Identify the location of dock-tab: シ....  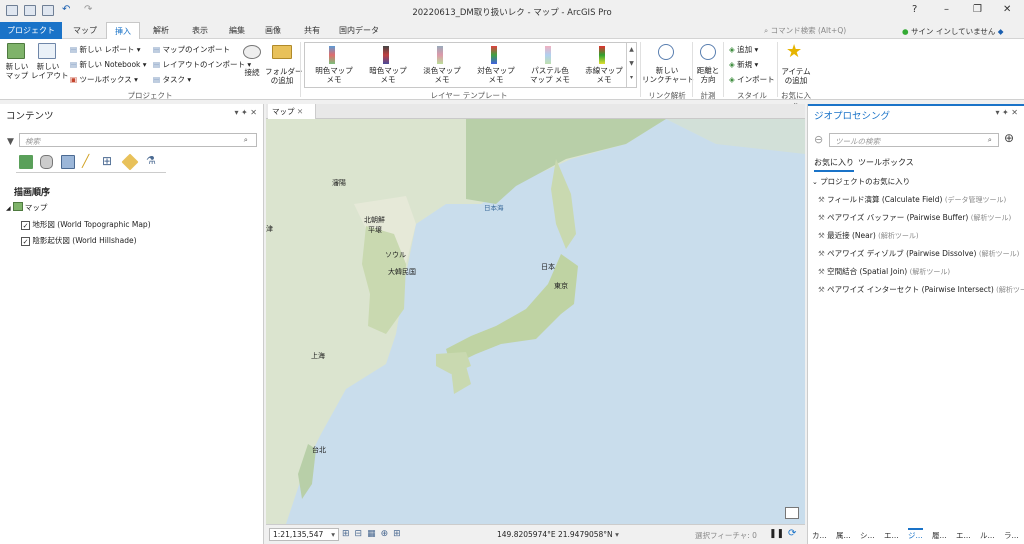
(867, 535).